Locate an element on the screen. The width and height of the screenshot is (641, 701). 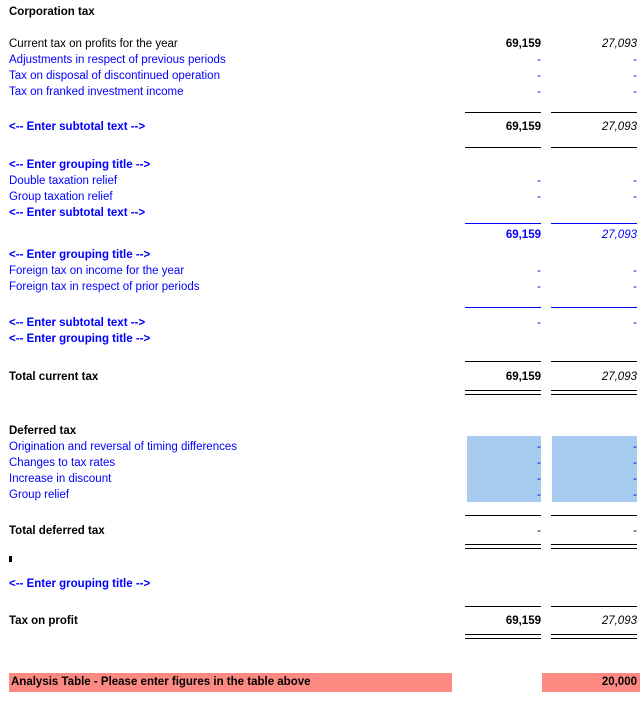
stray-tick-mark is located at coordinates (10, 559).